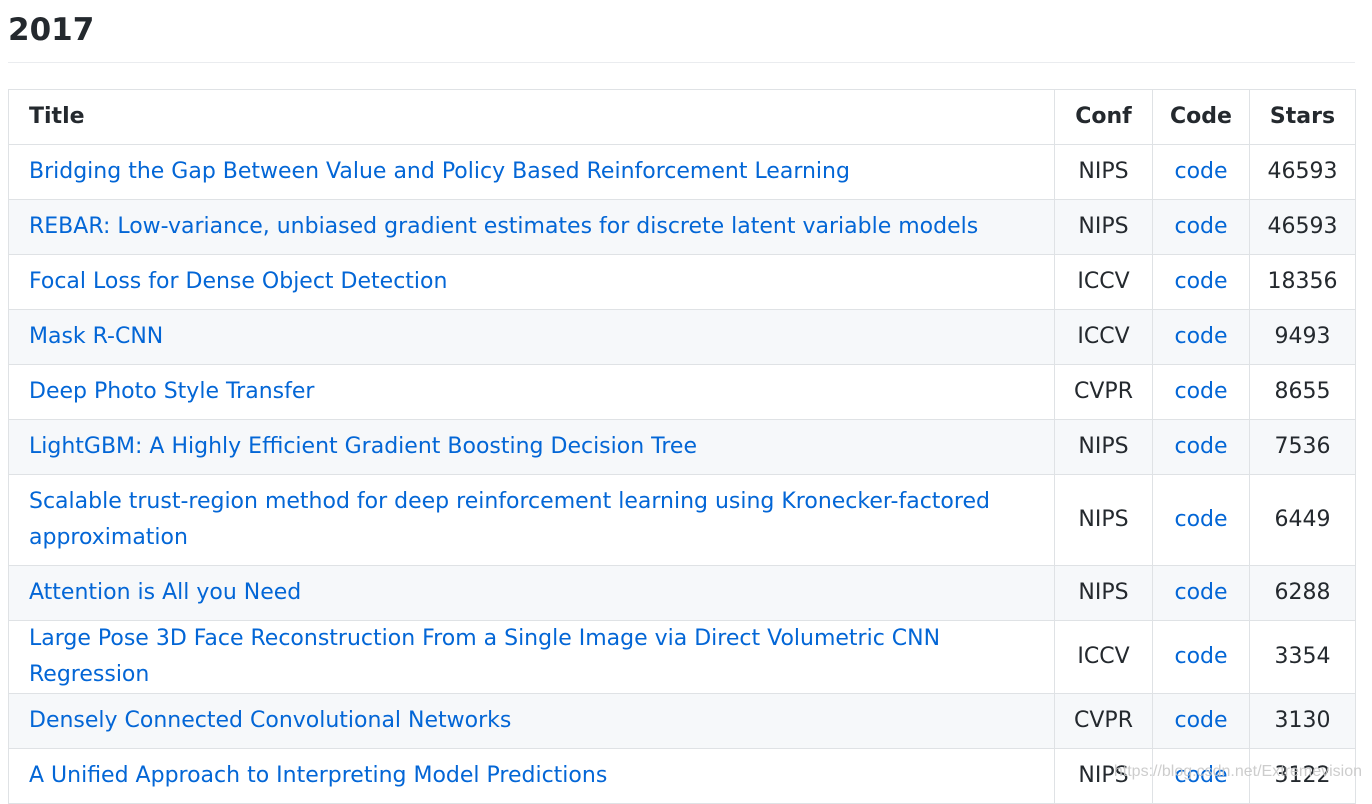  I want to click on section-heading: 2017, so click(681, 31).